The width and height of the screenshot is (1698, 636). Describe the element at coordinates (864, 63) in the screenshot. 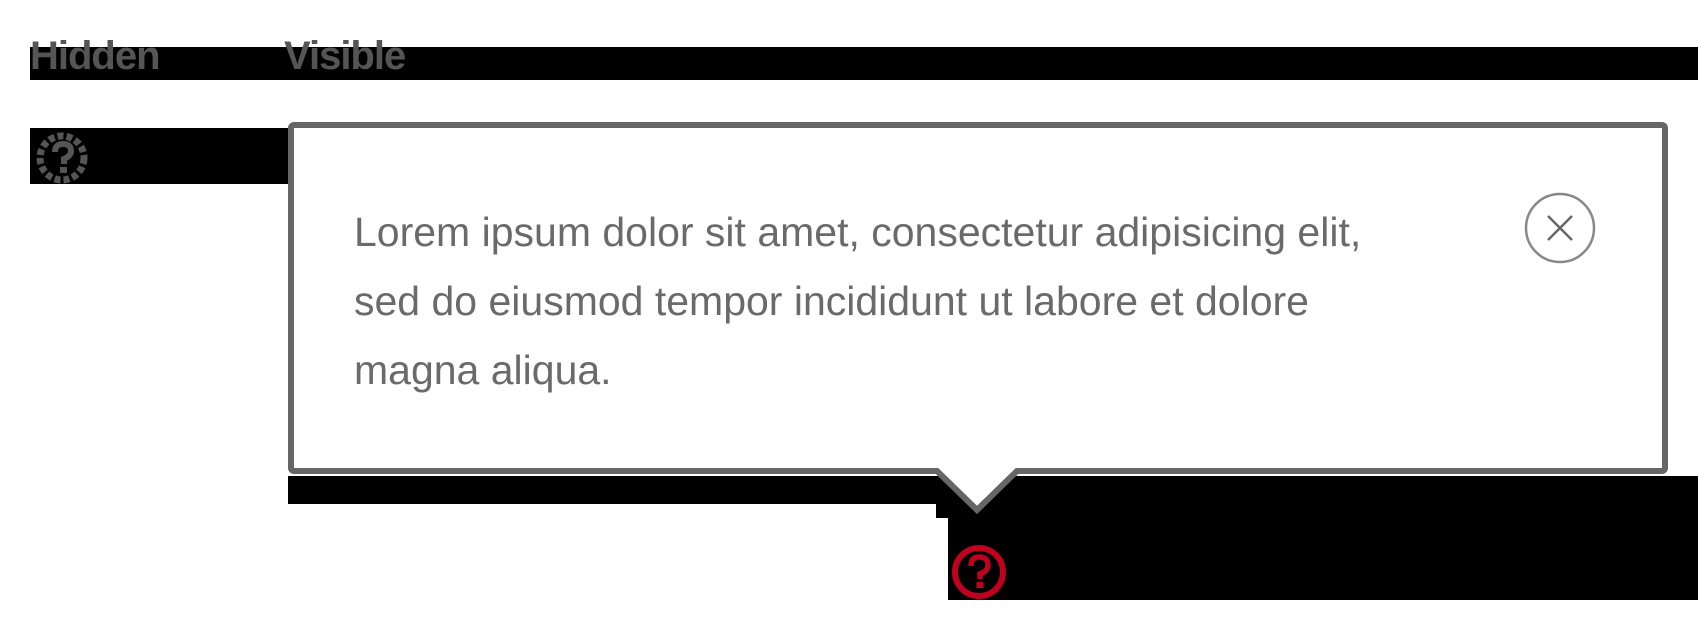

I see `header-bar` at that location.